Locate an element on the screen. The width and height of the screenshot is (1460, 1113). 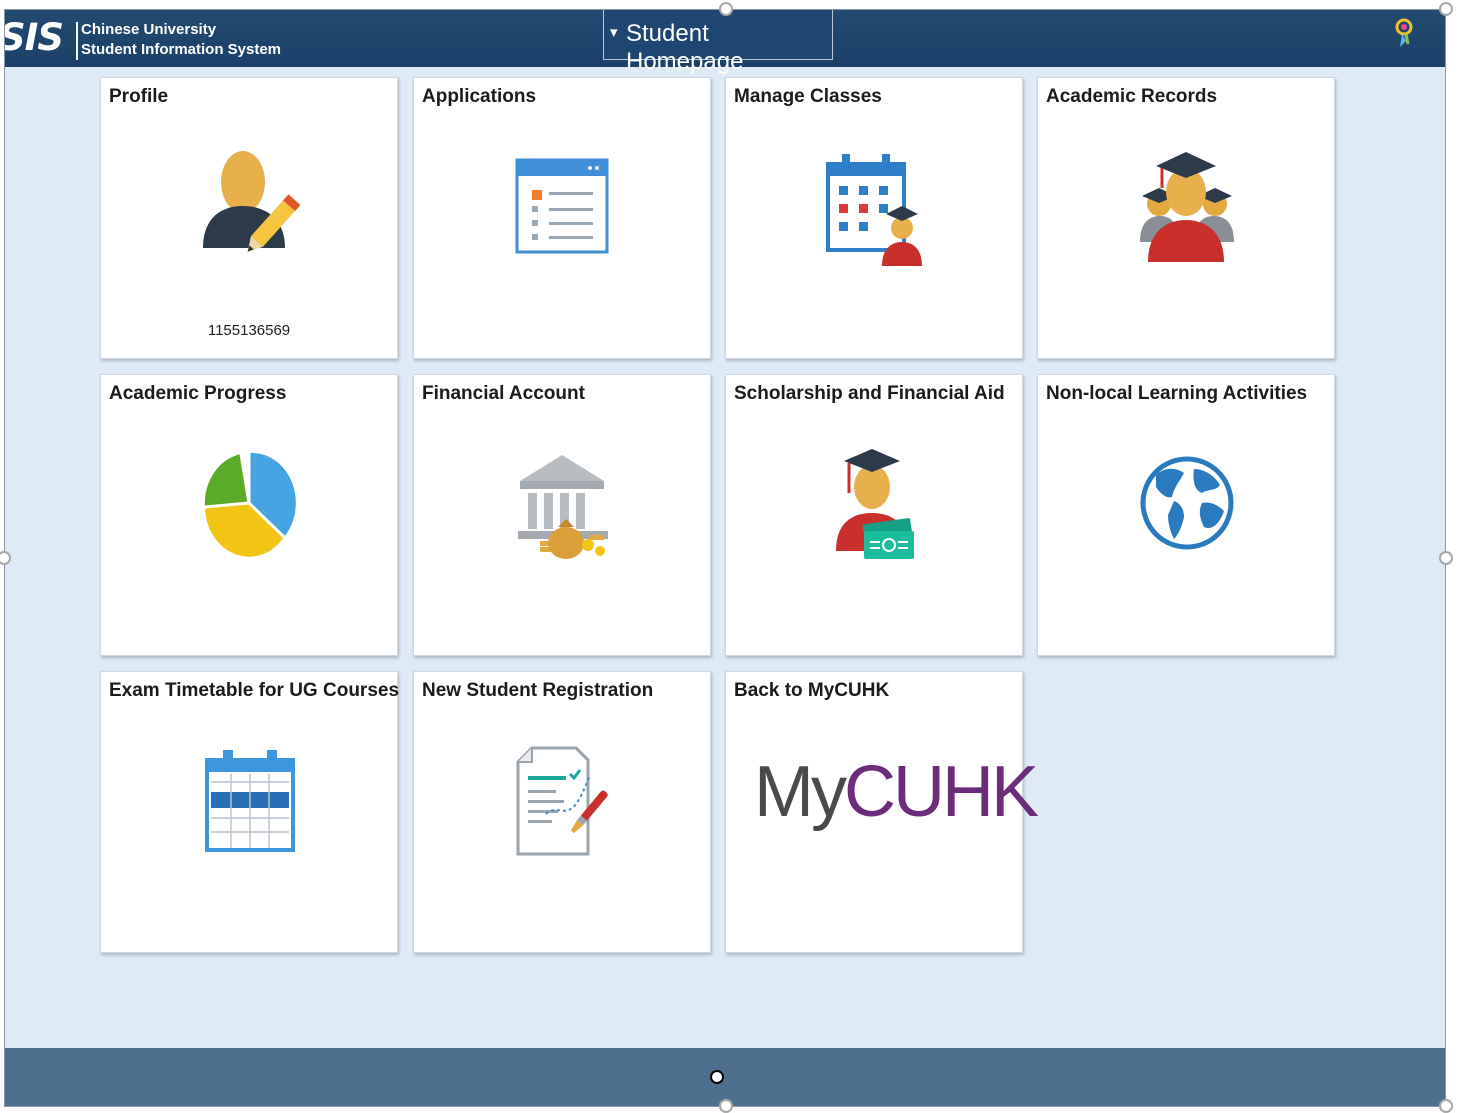
sis-logo: SIS is located at coordinates (34, 37).